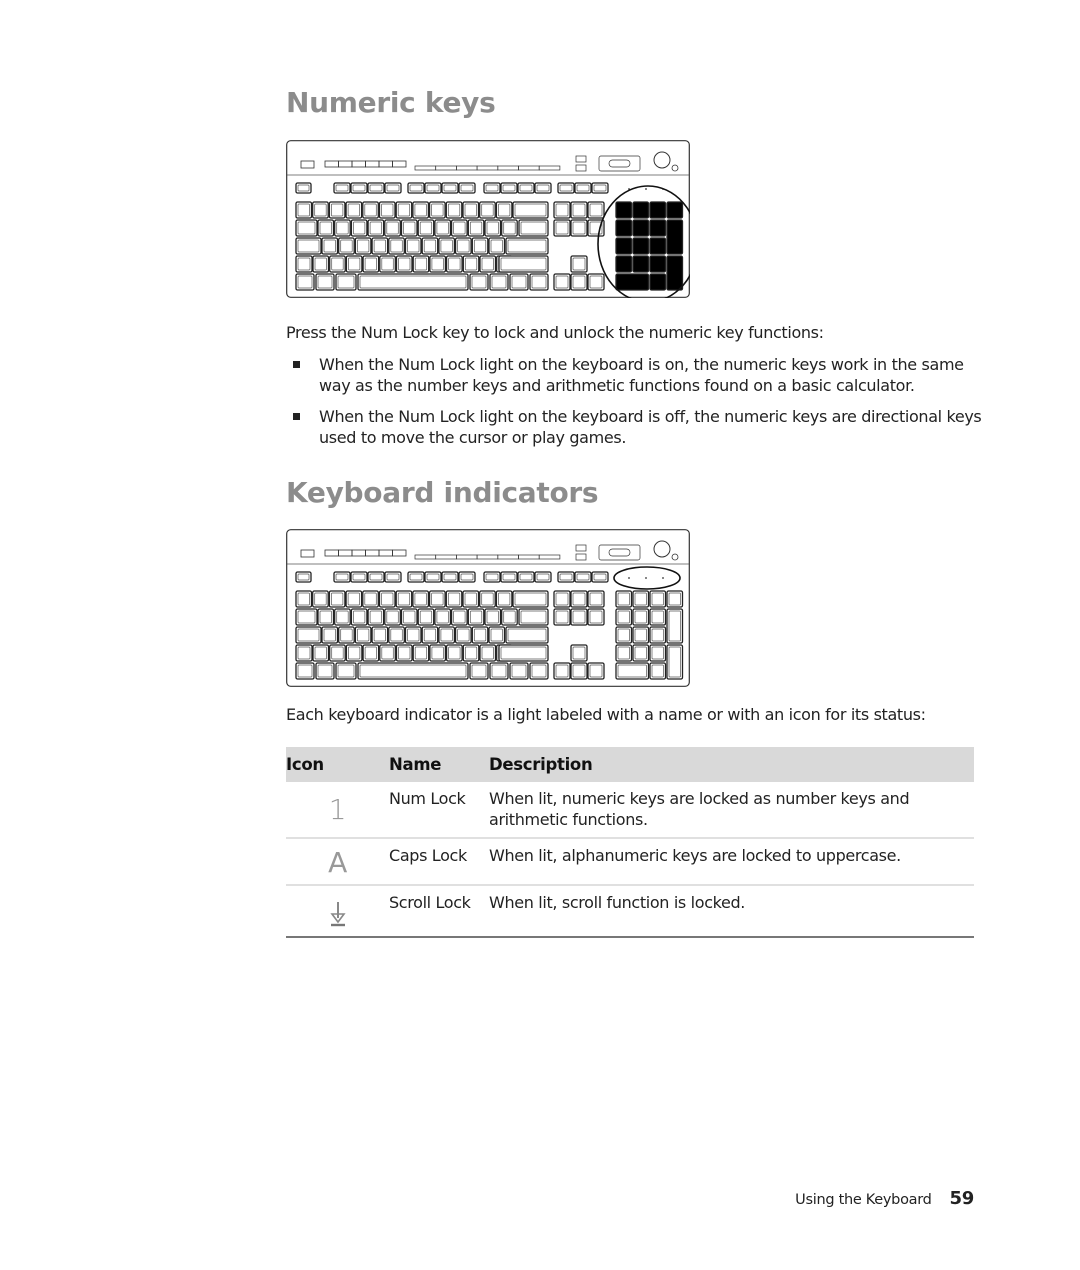 The height and width of the screenshot is (1270, 1080). I want to click on row-name: Scroll Lock, so click(439, 911).